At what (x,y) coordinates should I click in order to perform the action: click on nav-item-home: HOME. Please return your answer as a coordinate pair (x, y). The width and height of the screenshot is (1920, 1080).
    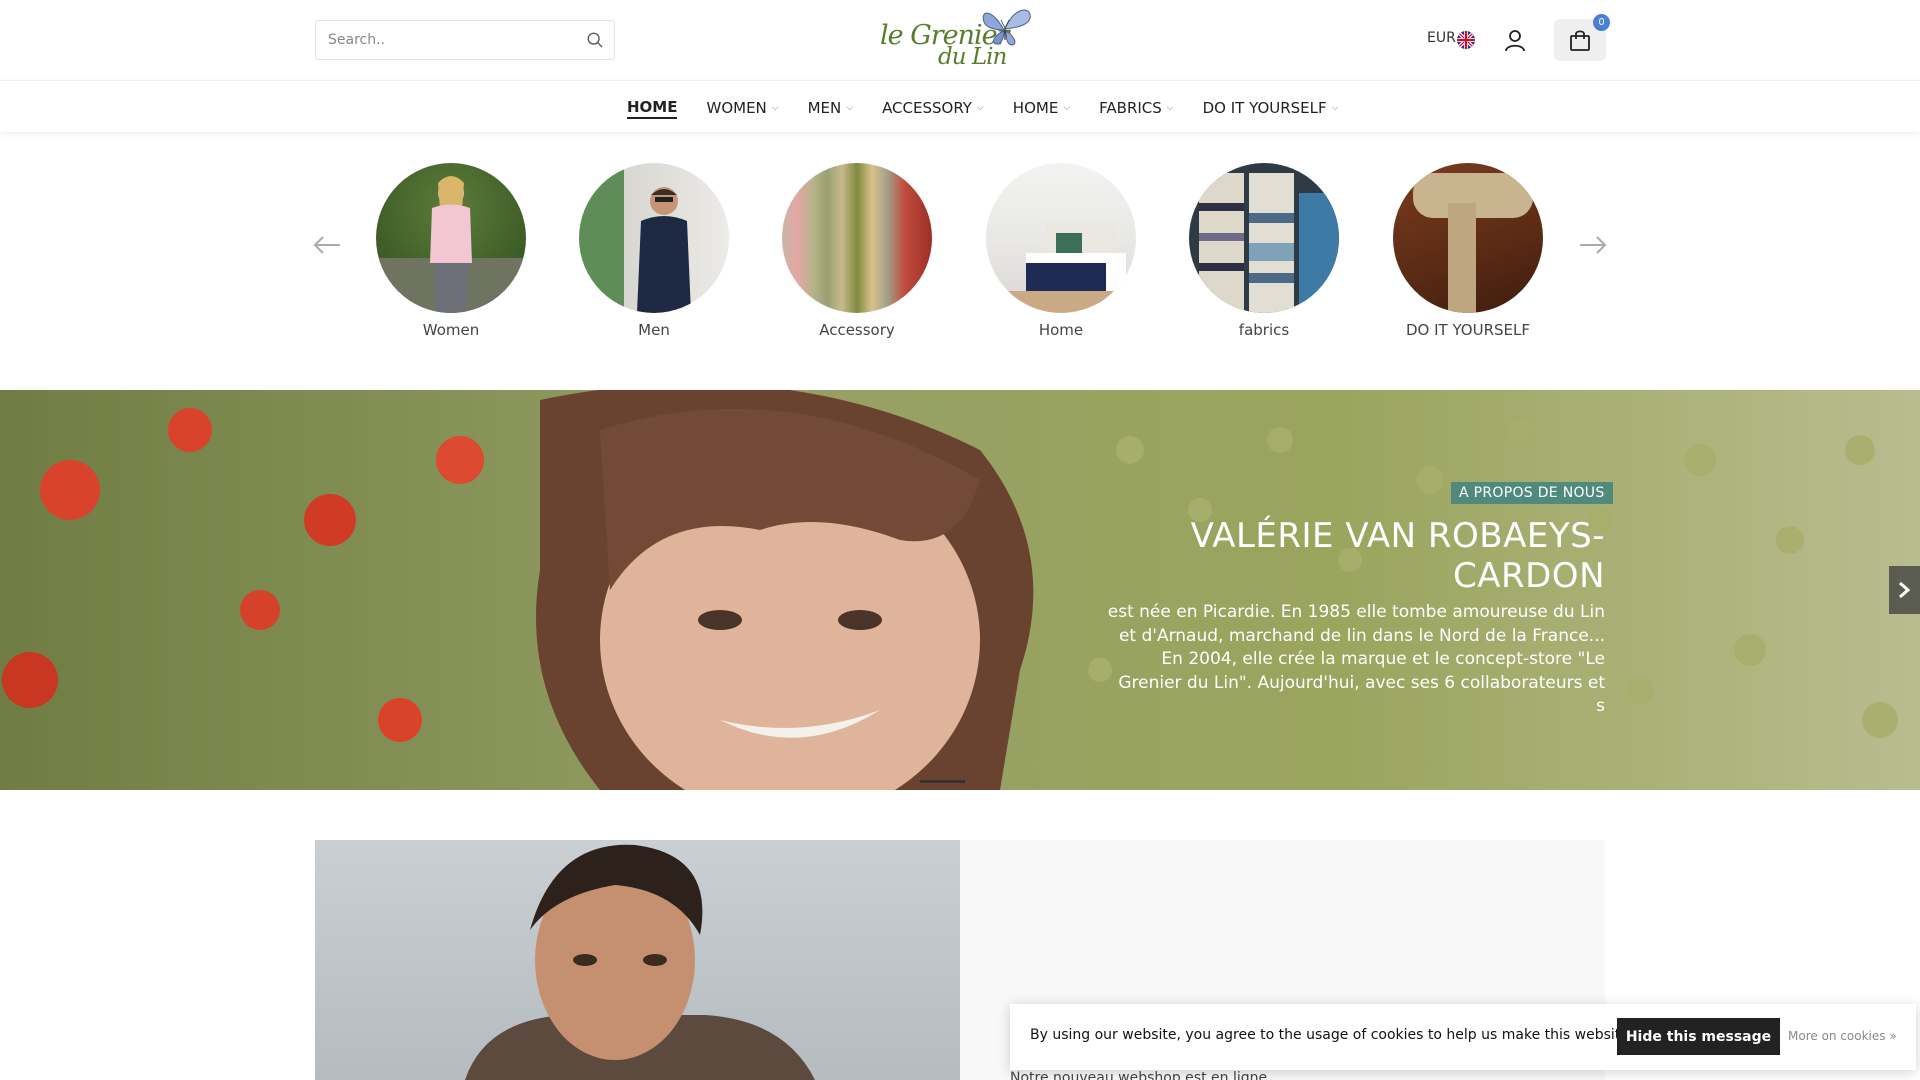
    Looking at the image, I should click on (652, 108).